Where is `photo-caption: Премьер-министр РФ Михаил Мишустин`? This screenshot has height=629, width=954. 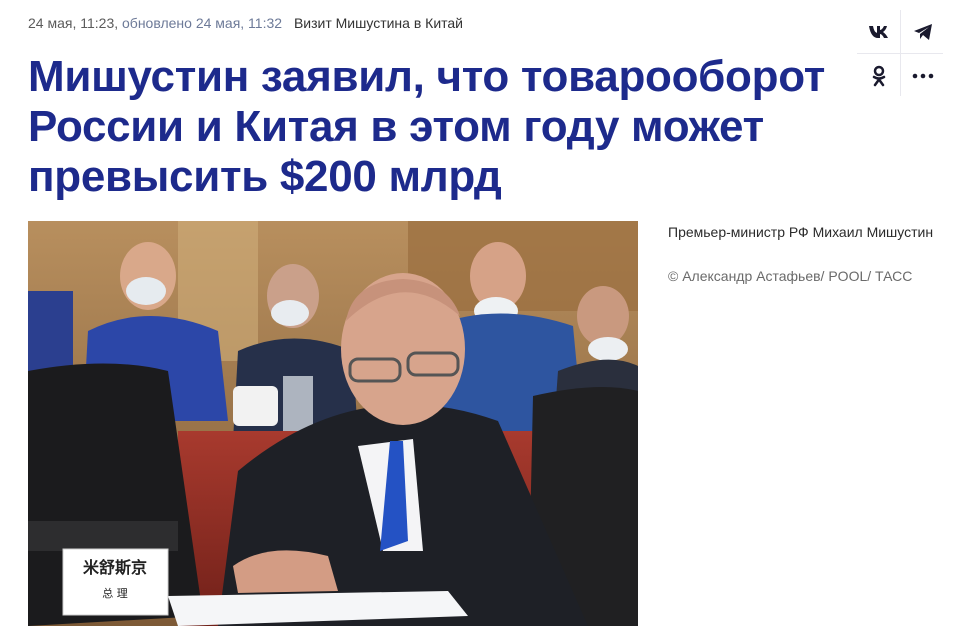 photo-caption: Премьер-министр РФ Михаил Мишустин is located at coordinates (801, 232).